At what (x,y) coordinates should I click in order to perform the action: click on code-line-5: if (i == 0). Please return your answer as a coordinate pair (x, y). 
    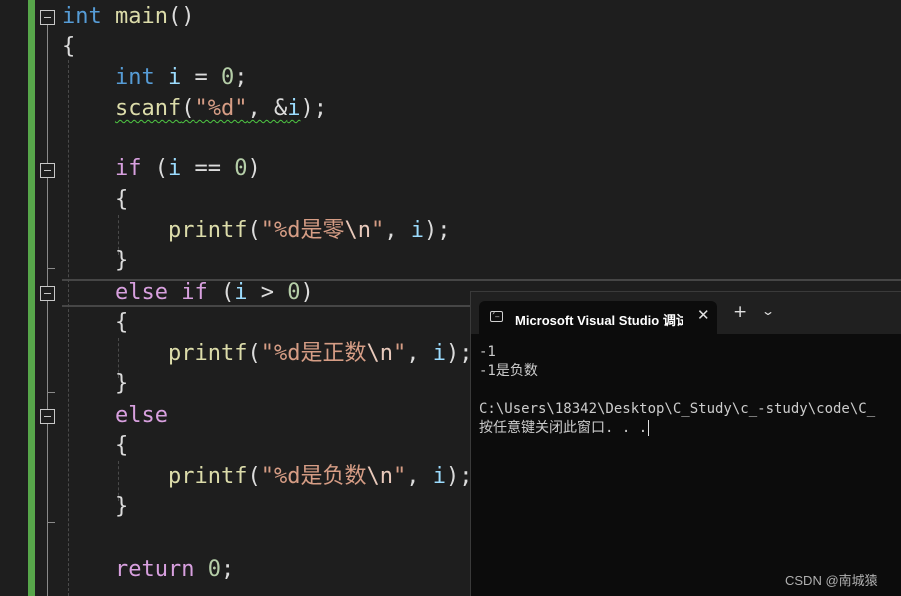
    Looking at the image, I should click on (187, 168).